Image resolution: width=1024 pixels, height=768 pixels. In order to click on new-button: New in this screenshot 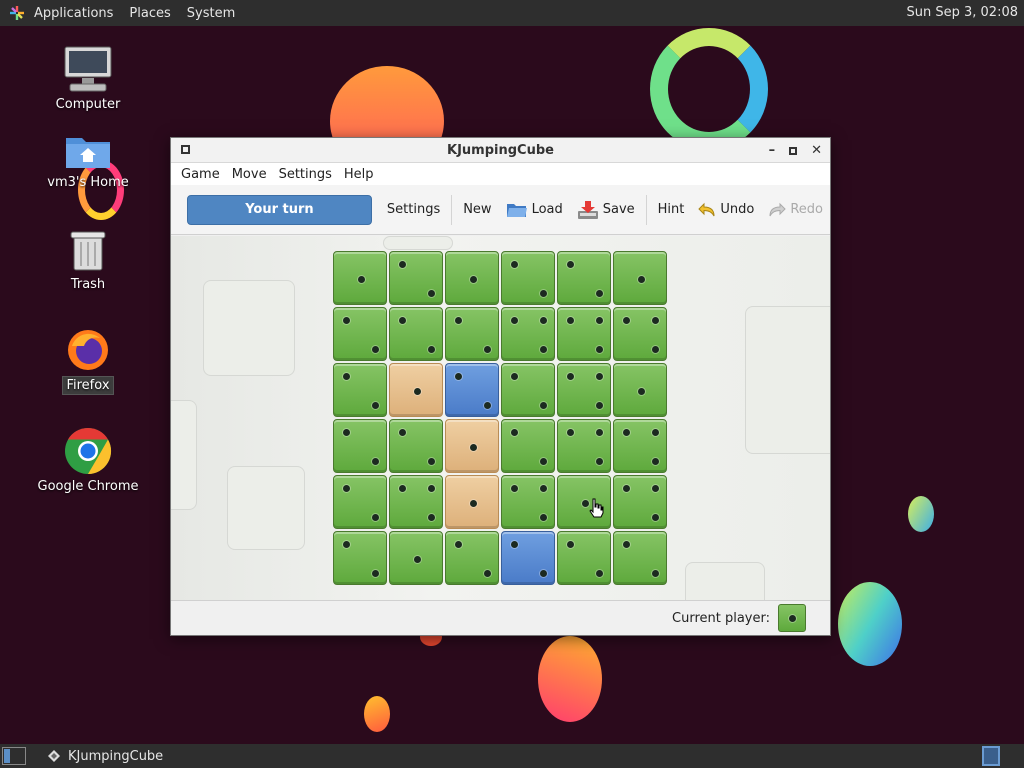, I will do `click(477, 210)`.